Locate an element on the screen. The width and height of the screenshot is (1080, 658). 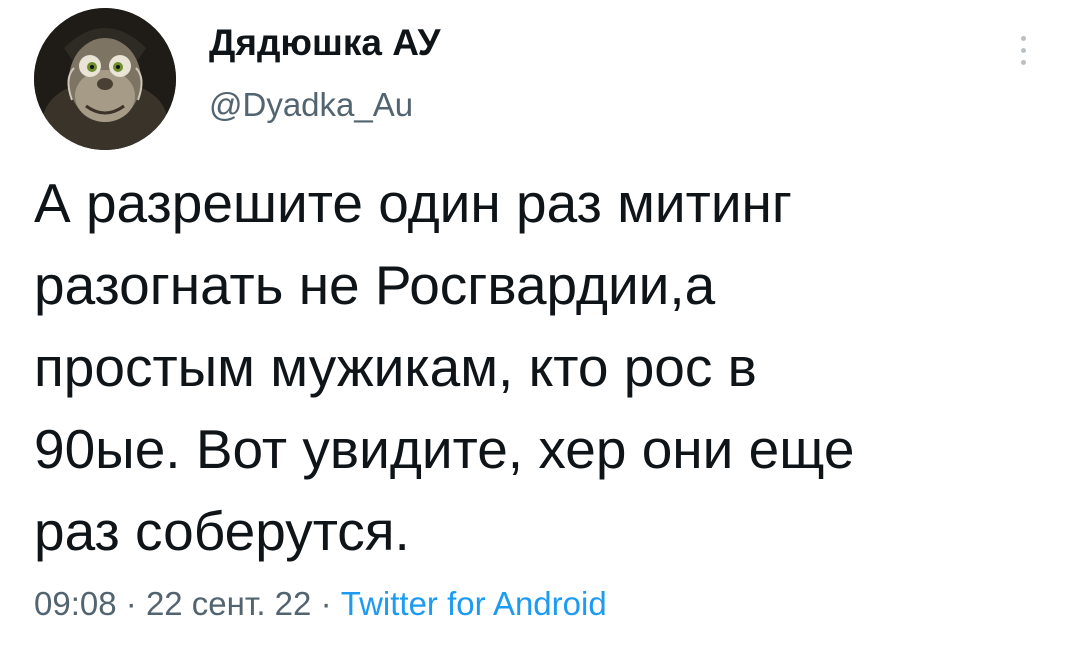
tweet-text-line: раз соберутся. is located at coordinates (222, 531).